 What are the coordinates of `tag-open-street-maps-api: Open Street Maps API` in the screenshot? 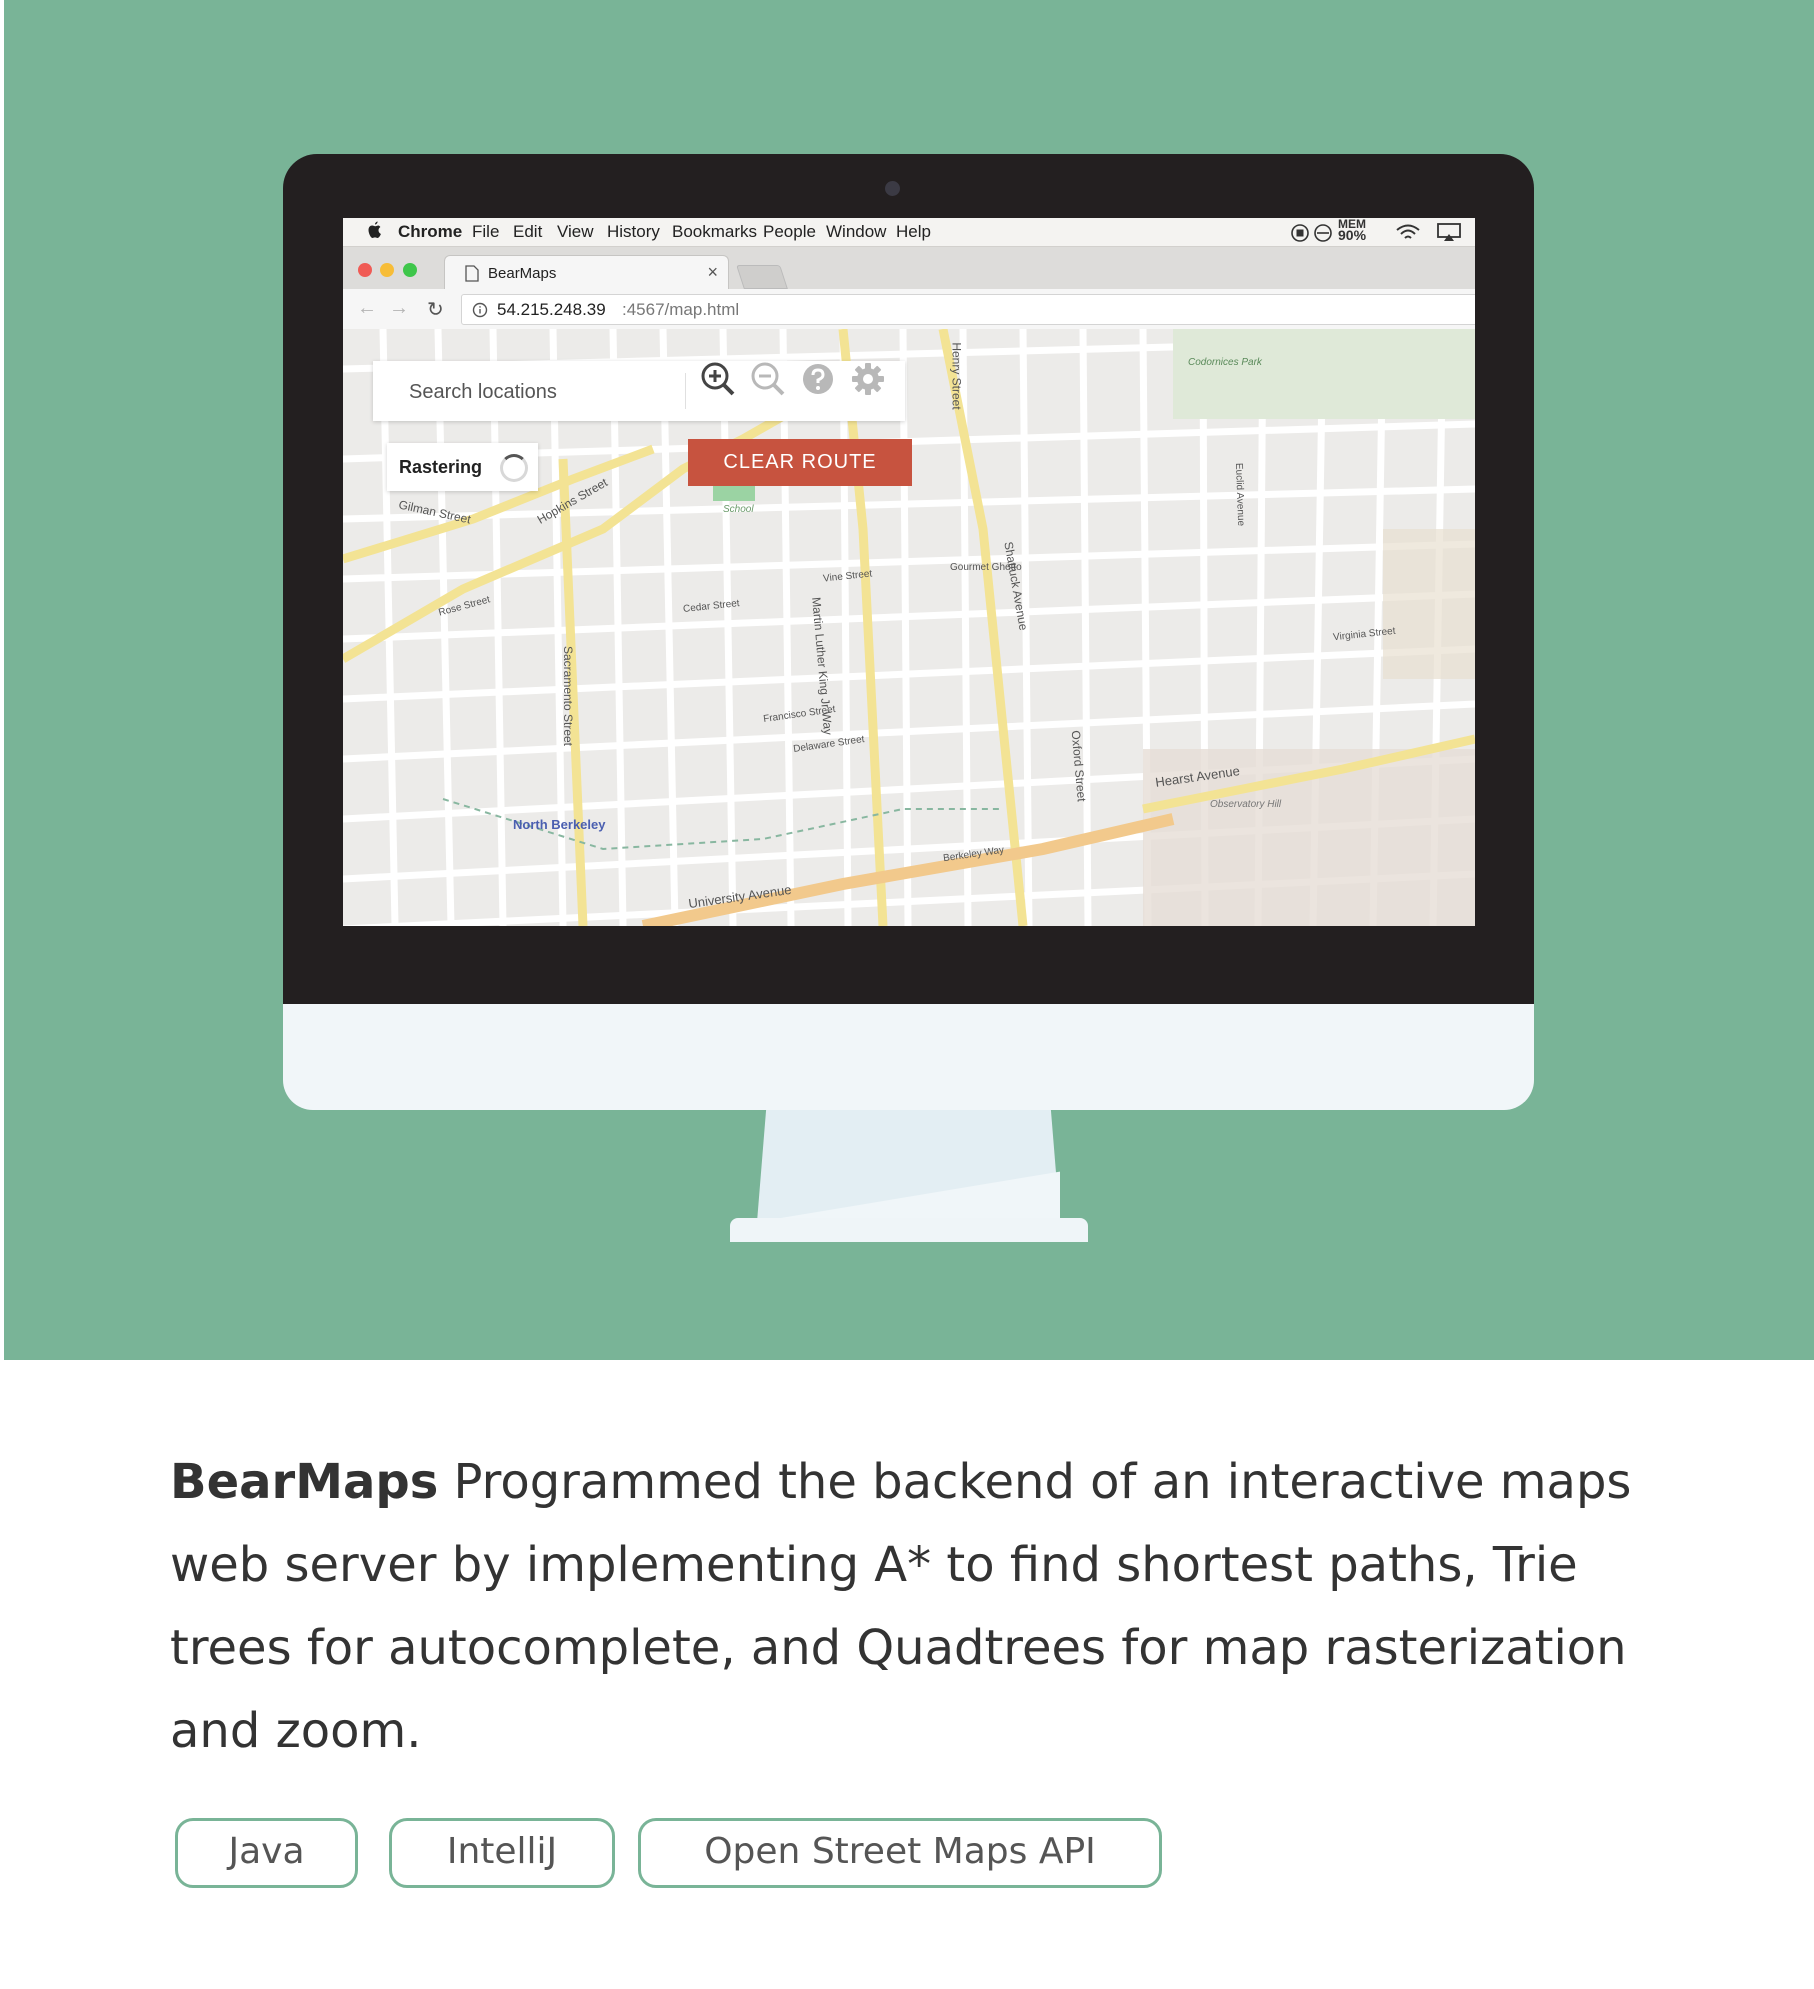 It's located at (900, 1853).